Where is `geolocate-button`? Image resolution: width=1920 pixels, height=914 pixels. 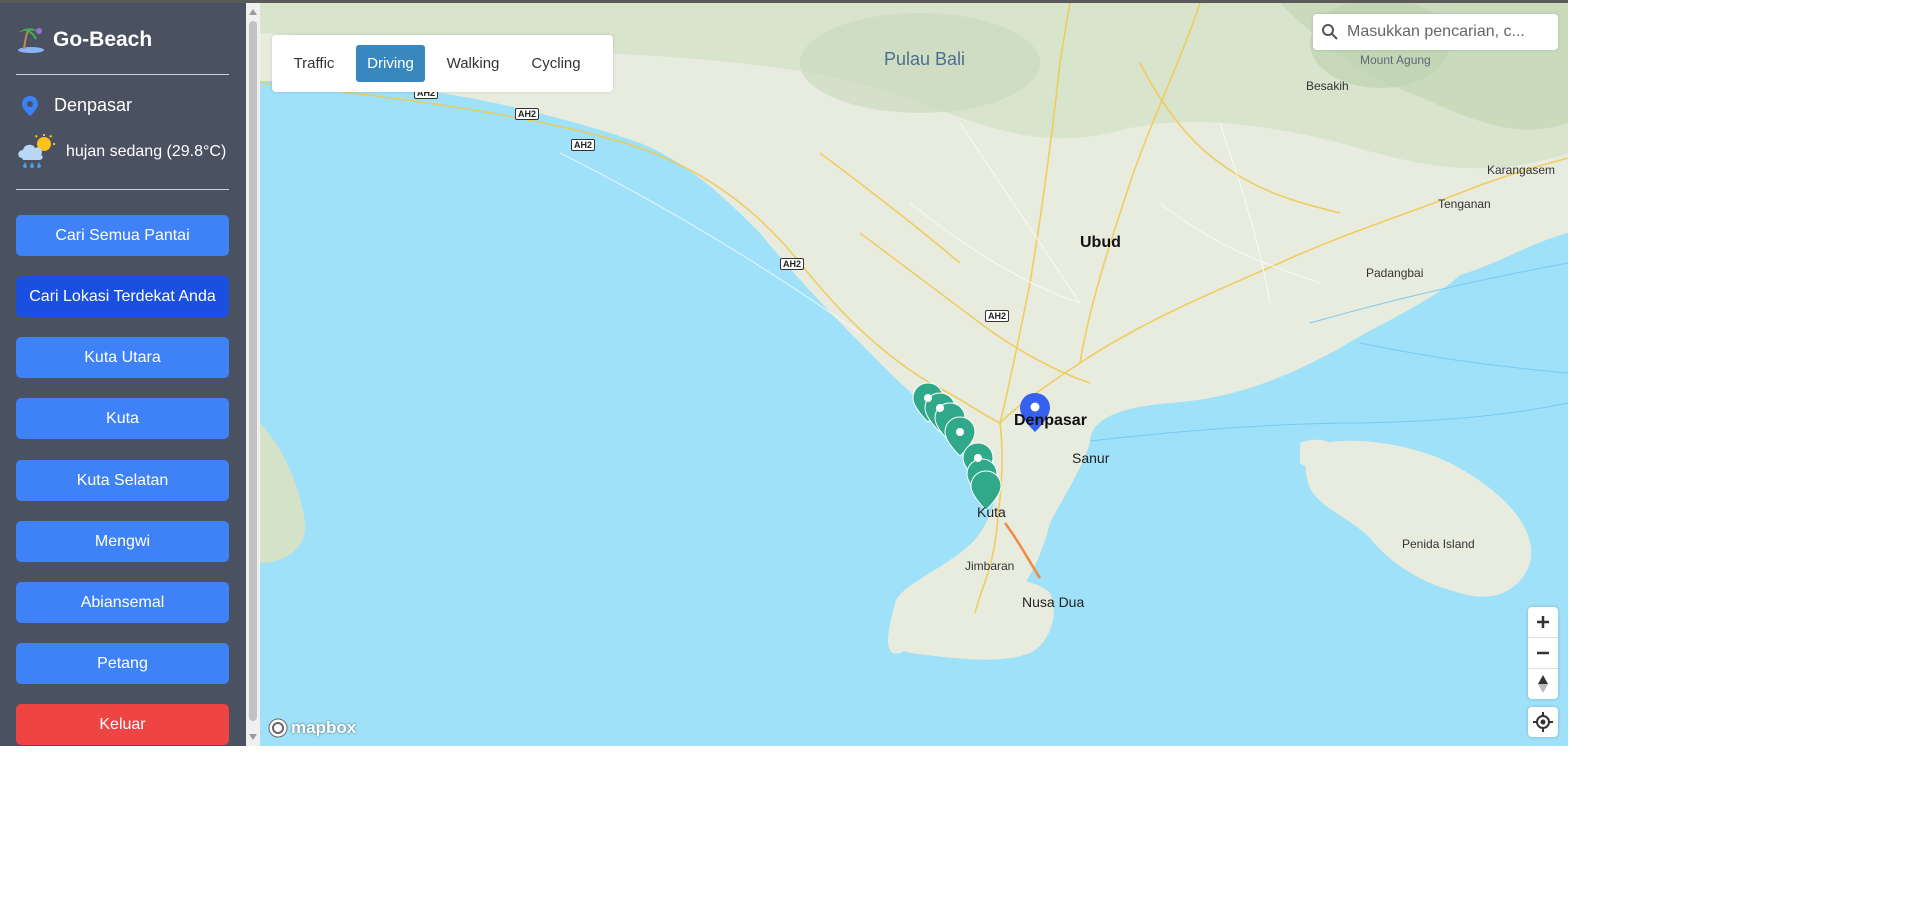 geolocate-button is located at coordinates (1543, 722).